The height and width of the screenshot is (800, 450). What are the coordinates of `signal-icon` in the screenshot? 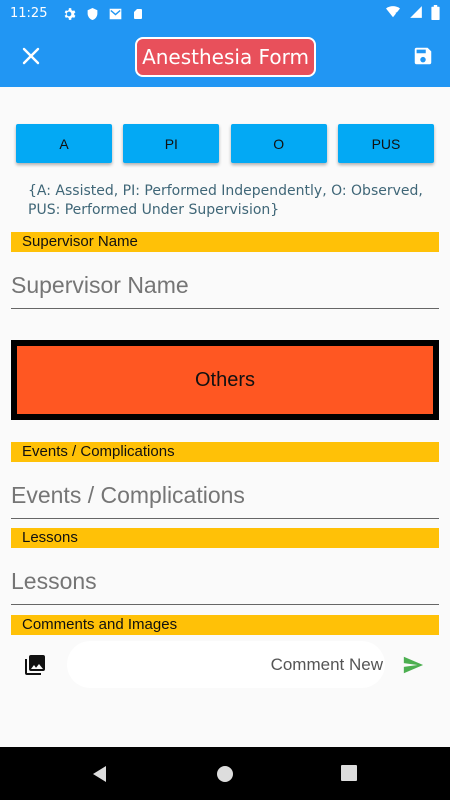 It's located at (416, 13).